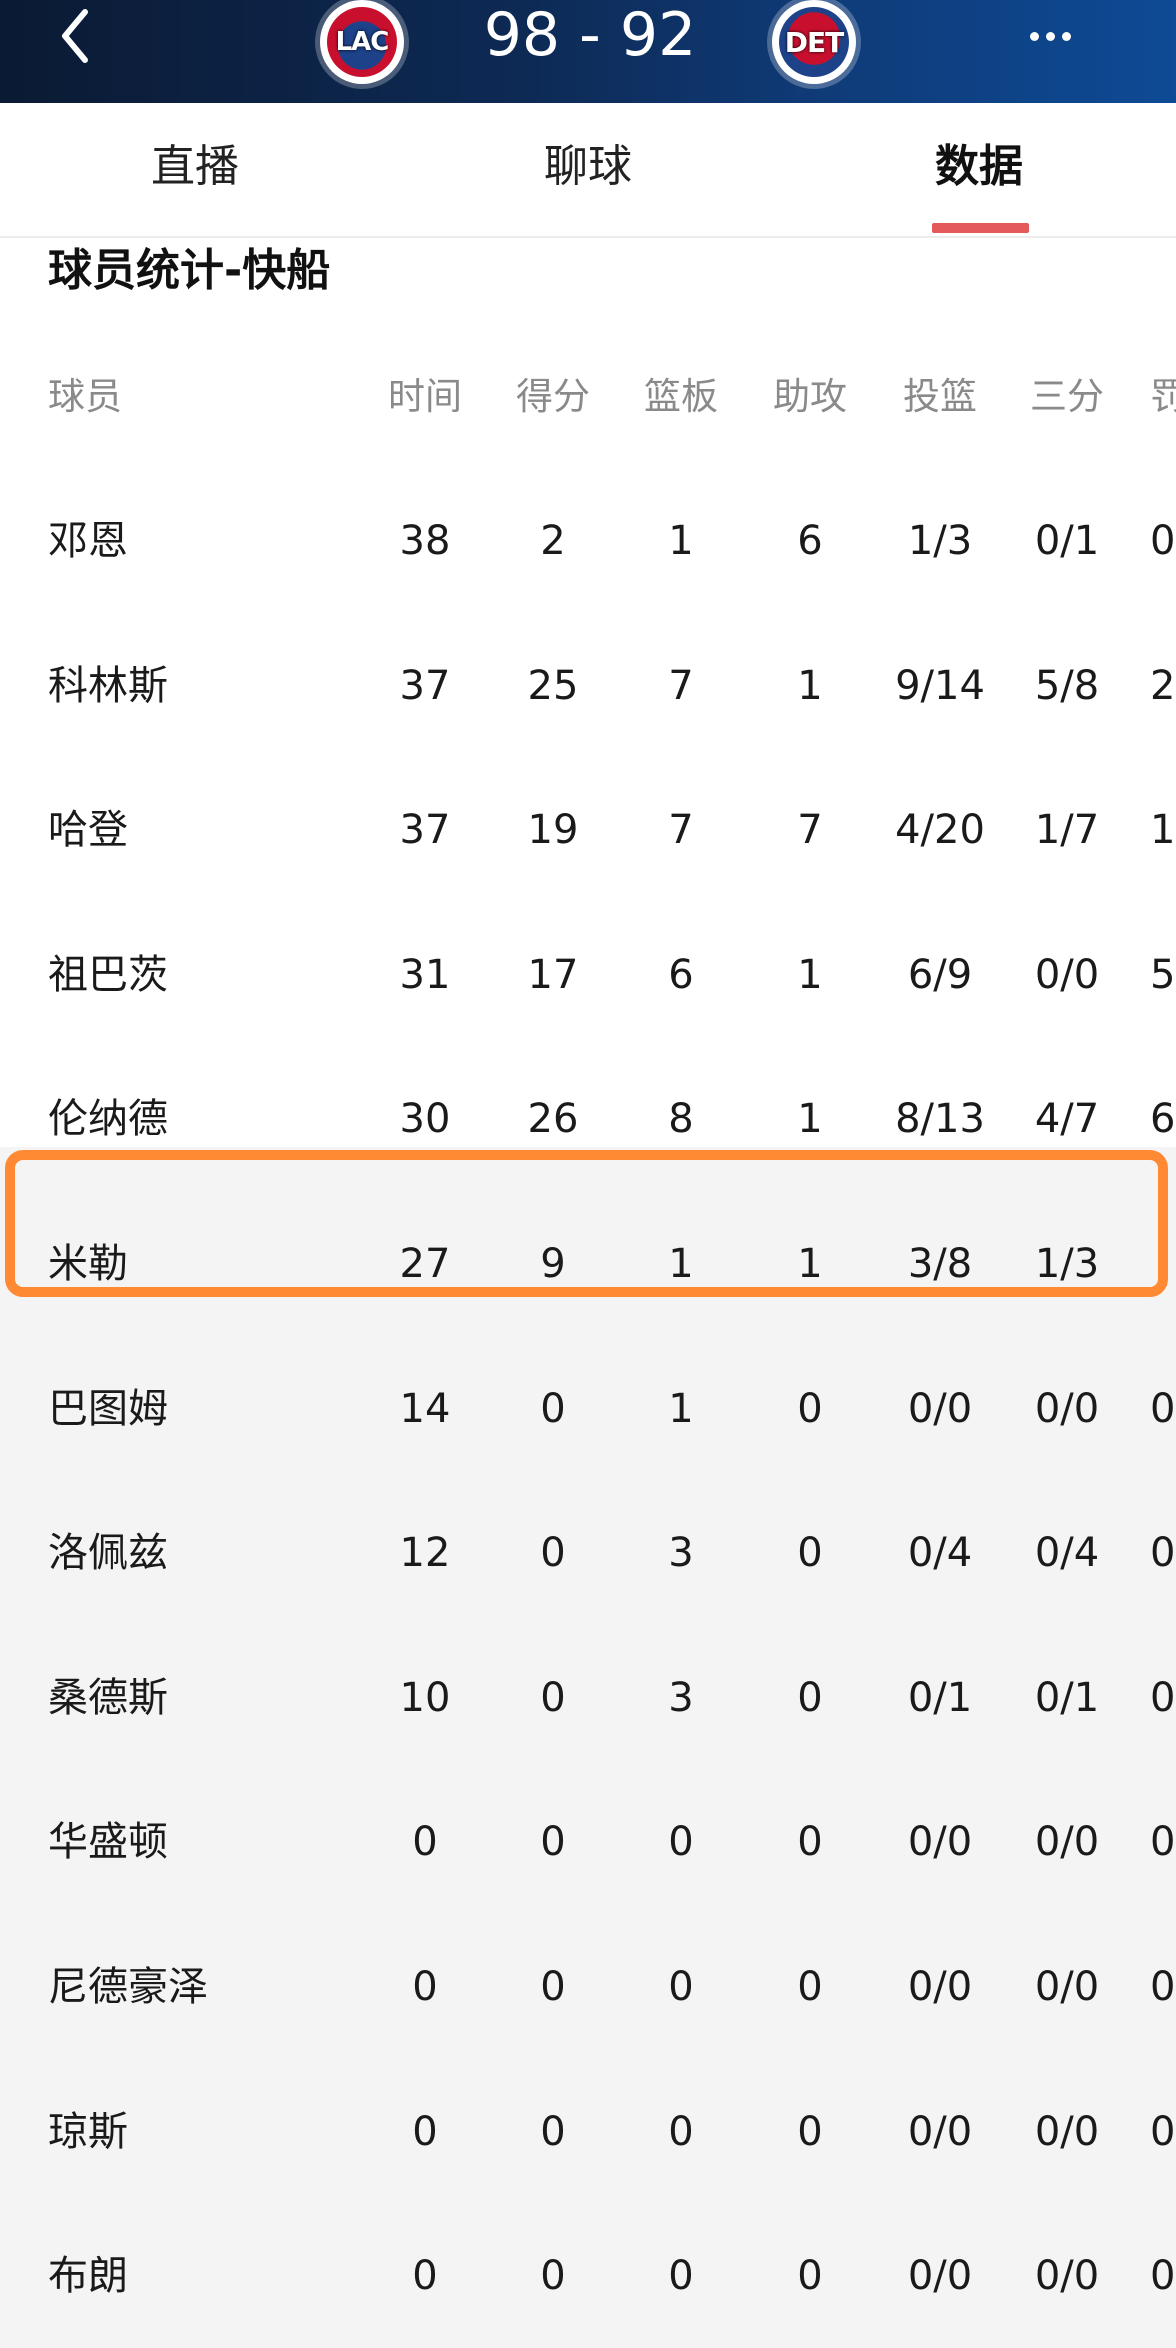  I want to click on table-row: 米勒 27 9 1 1 3/8 1/3, so click(588, 1264).